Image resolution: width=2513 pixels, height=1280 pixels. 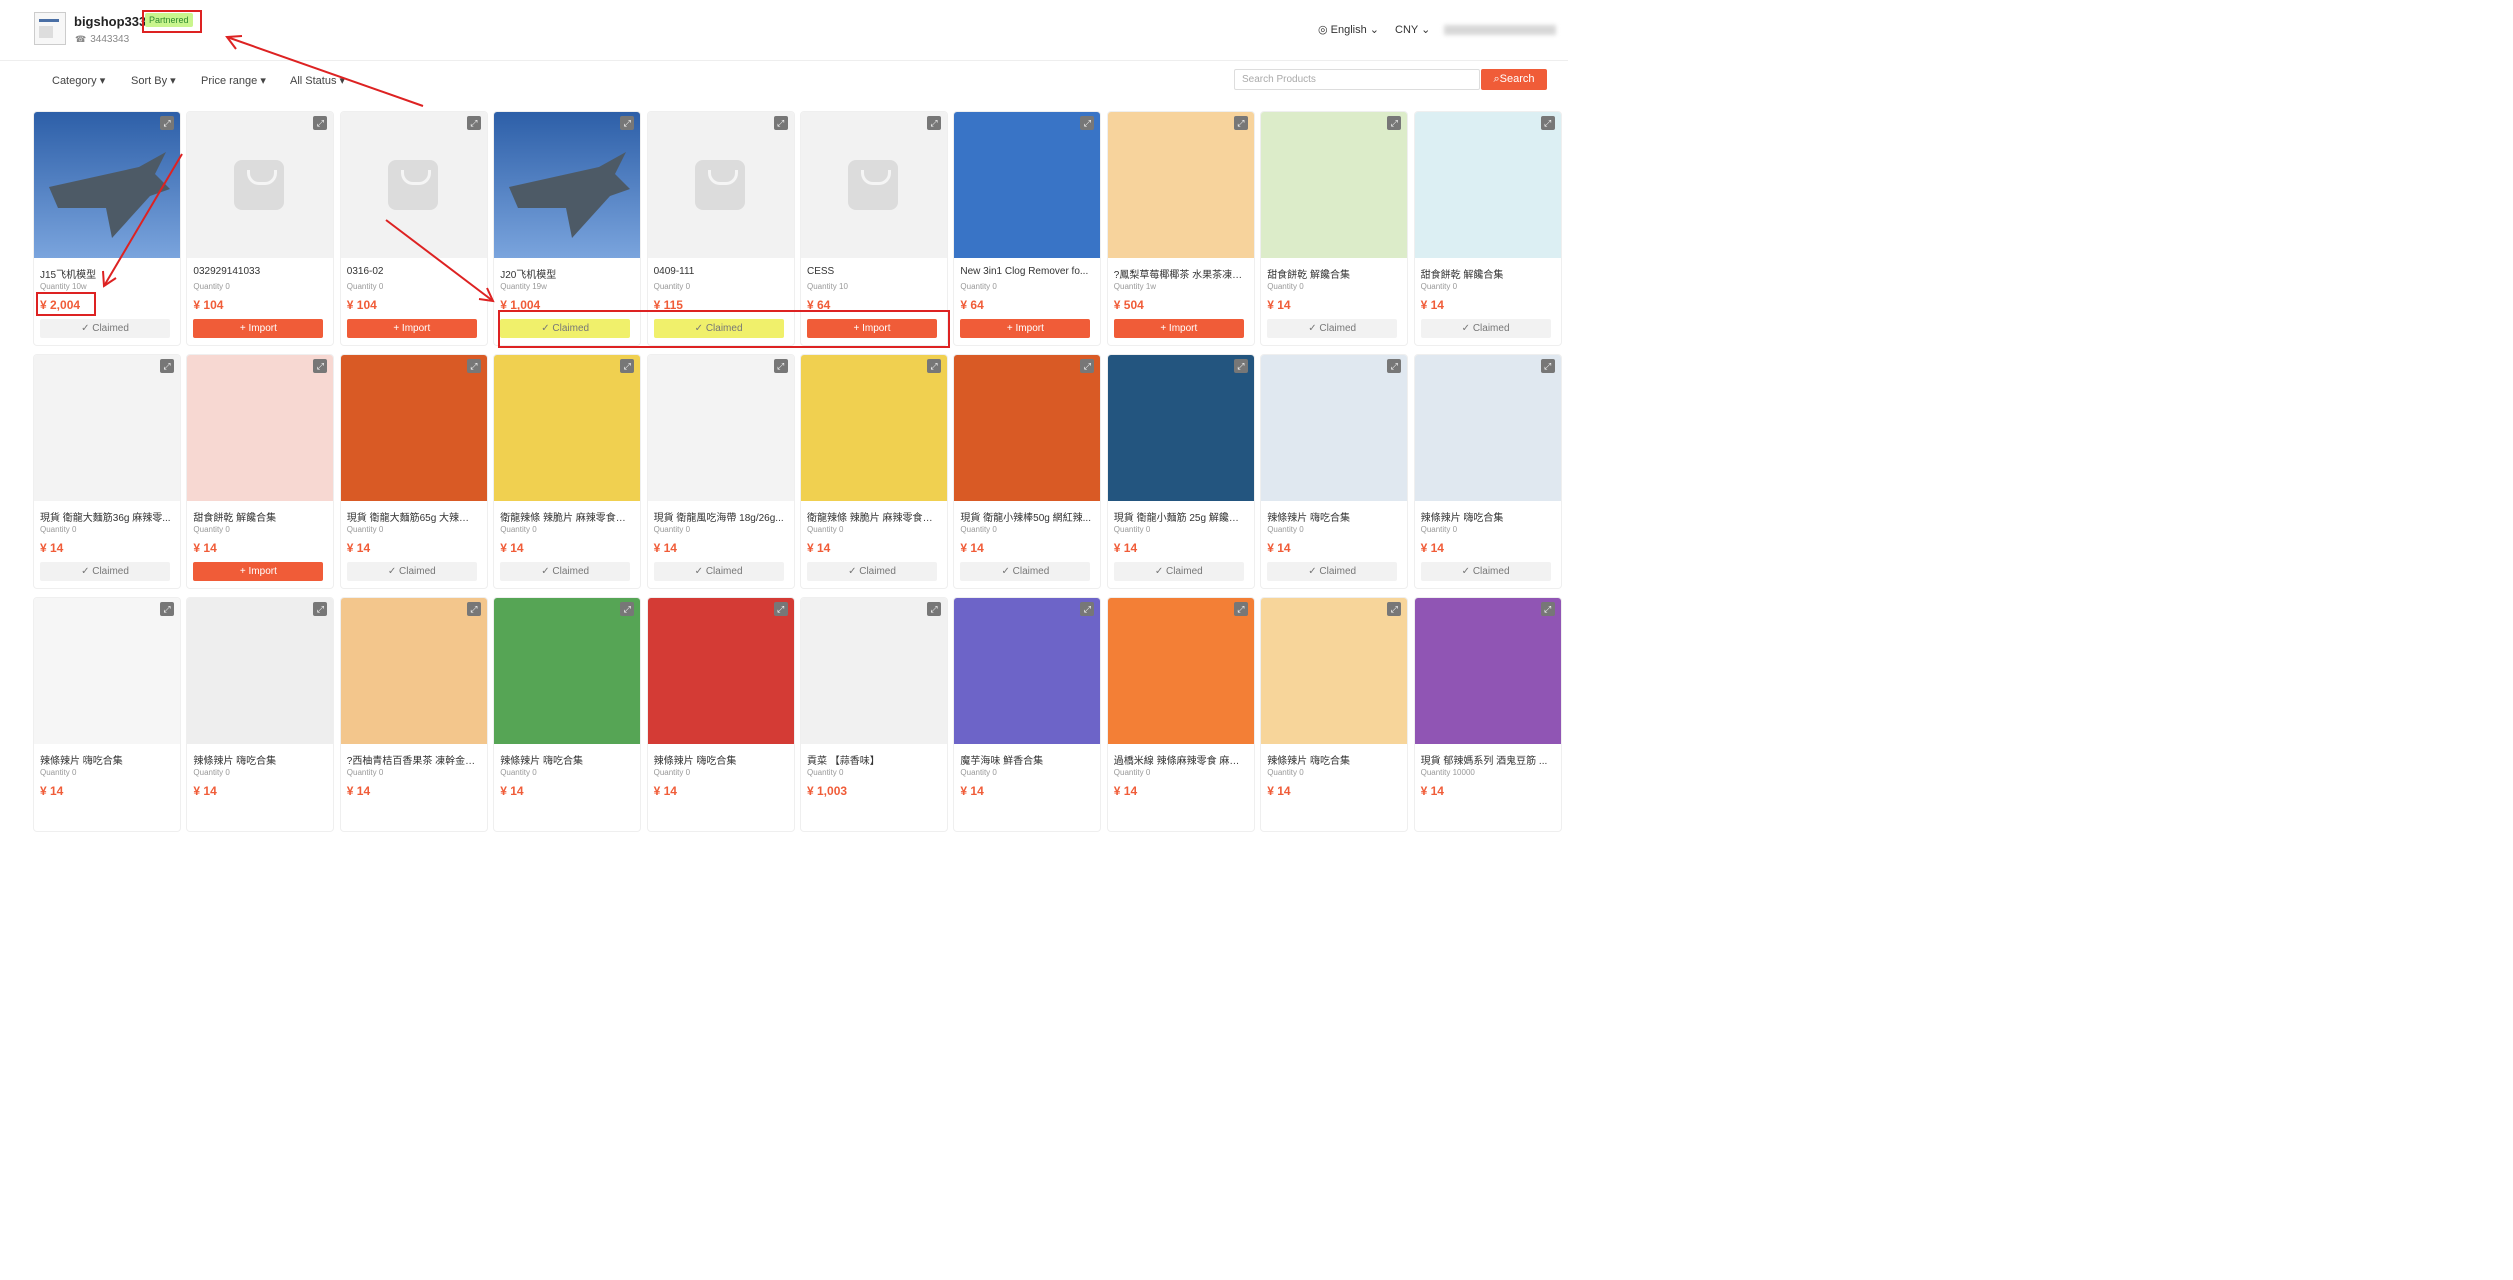 What do you see at coordinates (874, 714) in the screenshot?
I see `product-card: ⤢ 貢菜 【蒜香味】 Quantity 0 ¥ 1,003` at bounding box center [874, 714].